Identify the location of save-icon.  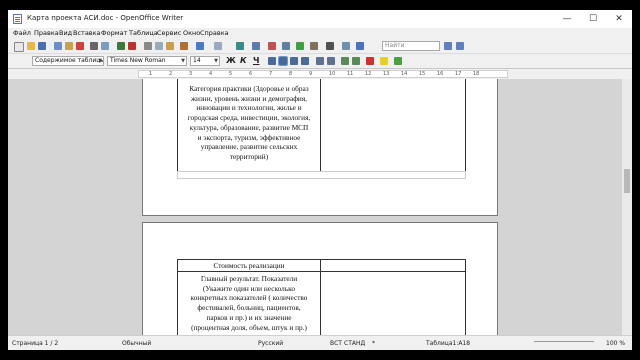
(42, 46).